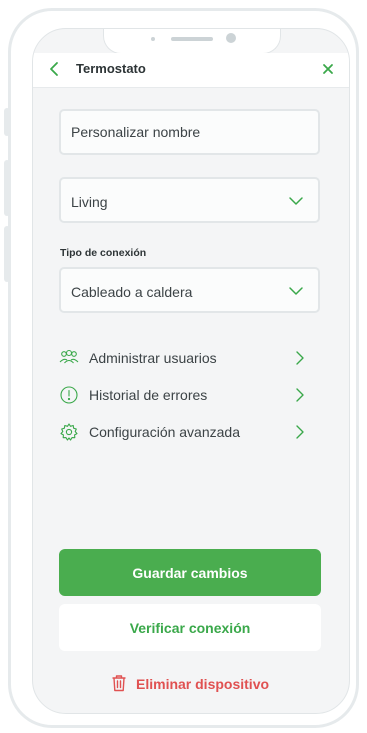  Describe the element at coordinates (192, 41) in the screenshot. I see `phone-notch` at that location.